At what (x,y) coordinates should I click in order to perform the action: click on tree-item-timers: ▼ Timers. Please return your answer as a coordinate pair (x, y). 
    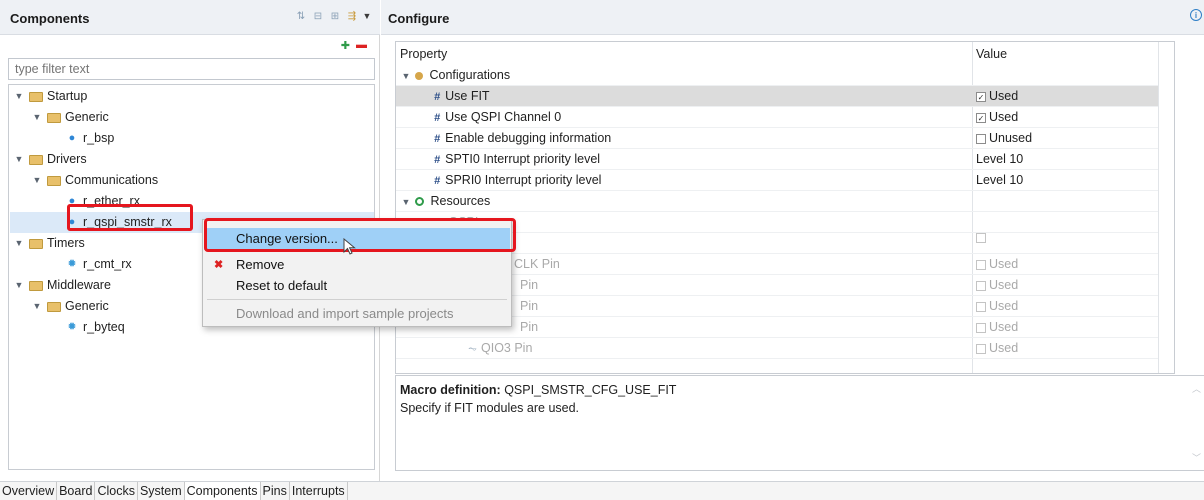
    Looking at the image, I should click on (49, 243).